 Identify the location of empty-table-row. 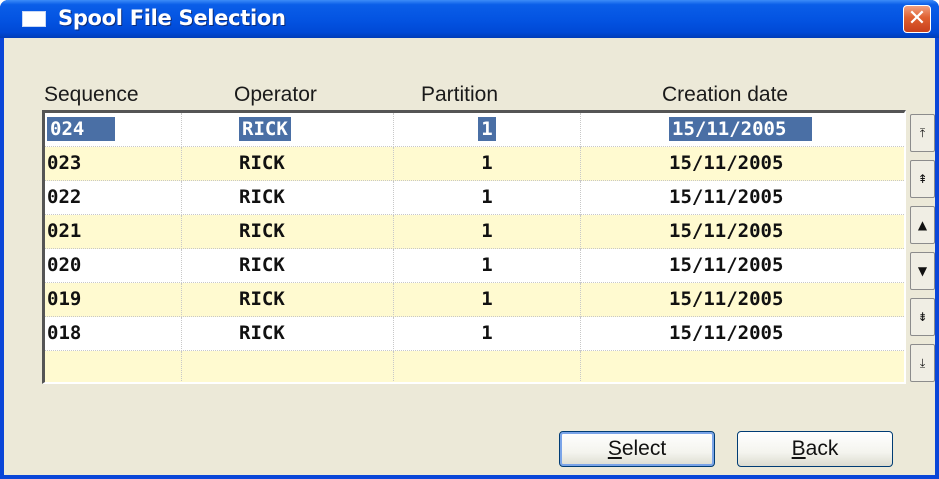
(474, 366).